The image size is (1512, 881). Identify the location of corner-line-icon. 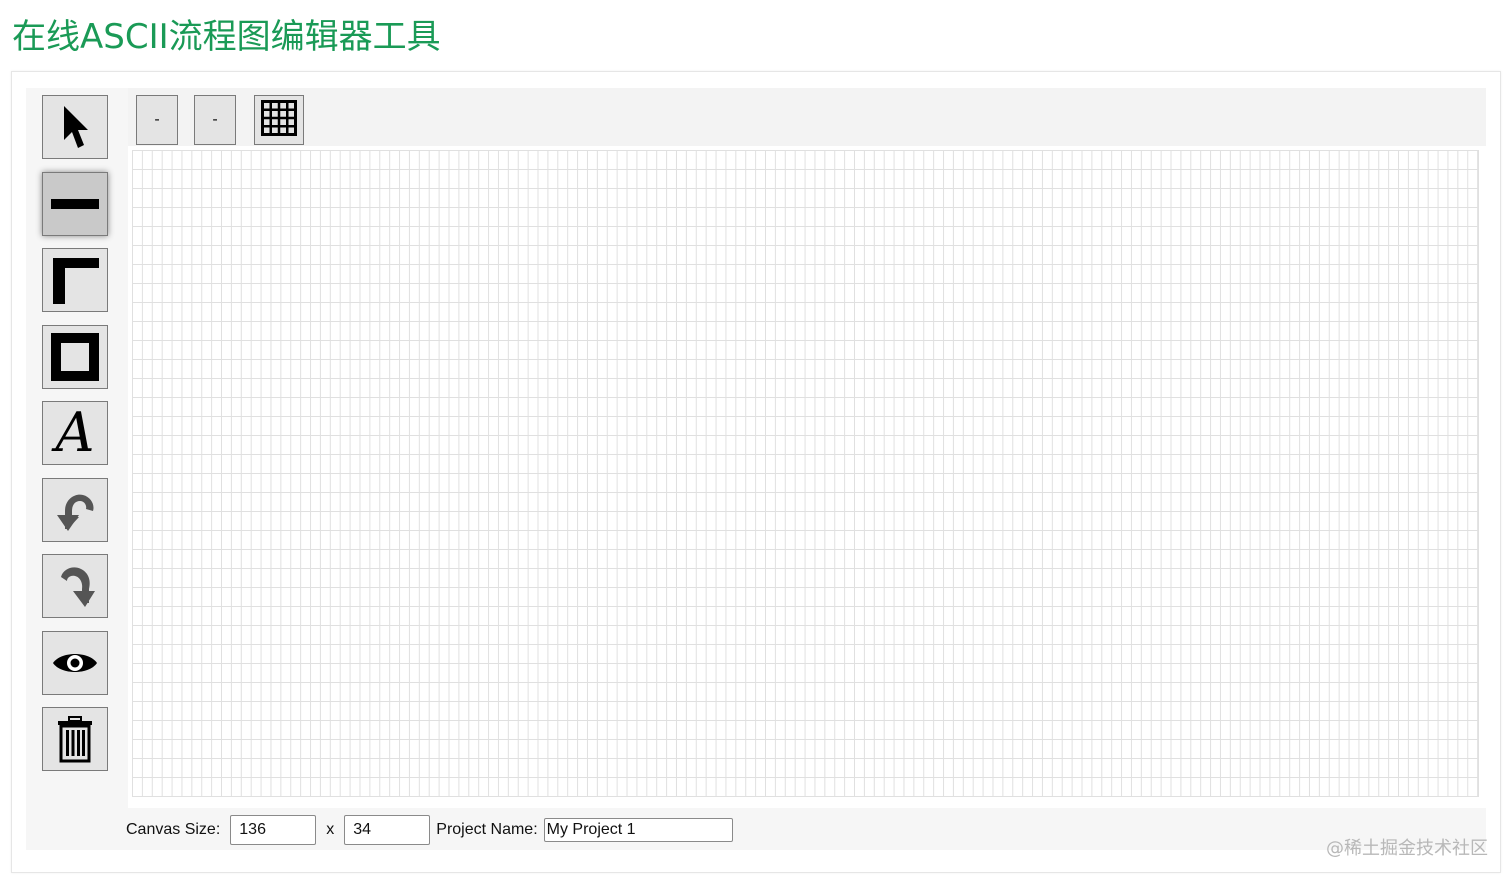
(75, 280).